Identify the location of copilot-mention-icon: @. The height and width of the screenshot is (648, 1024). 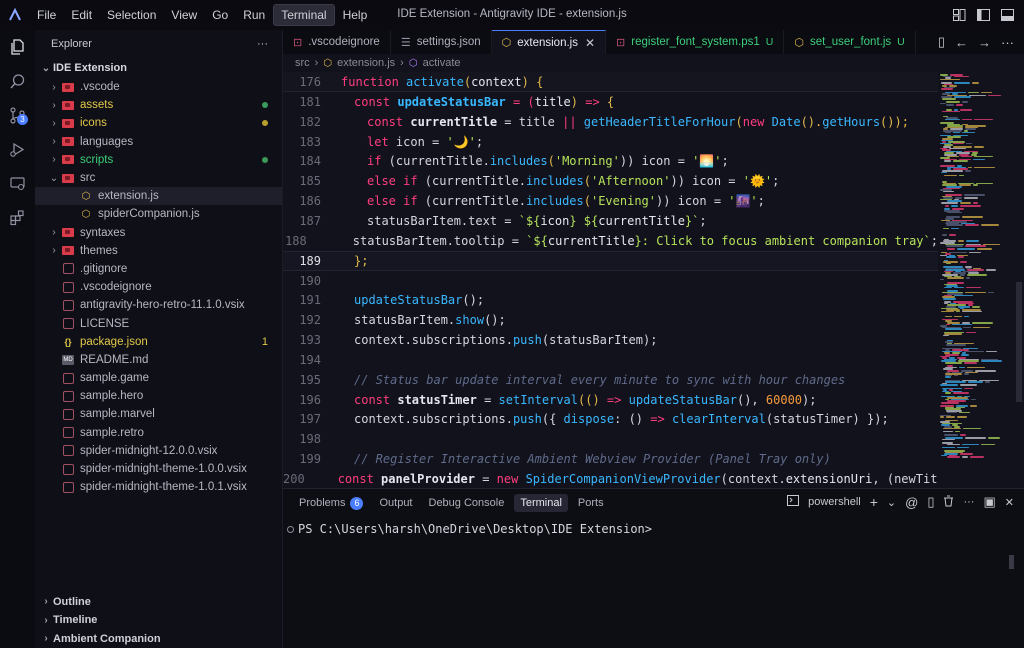
(911, 502).